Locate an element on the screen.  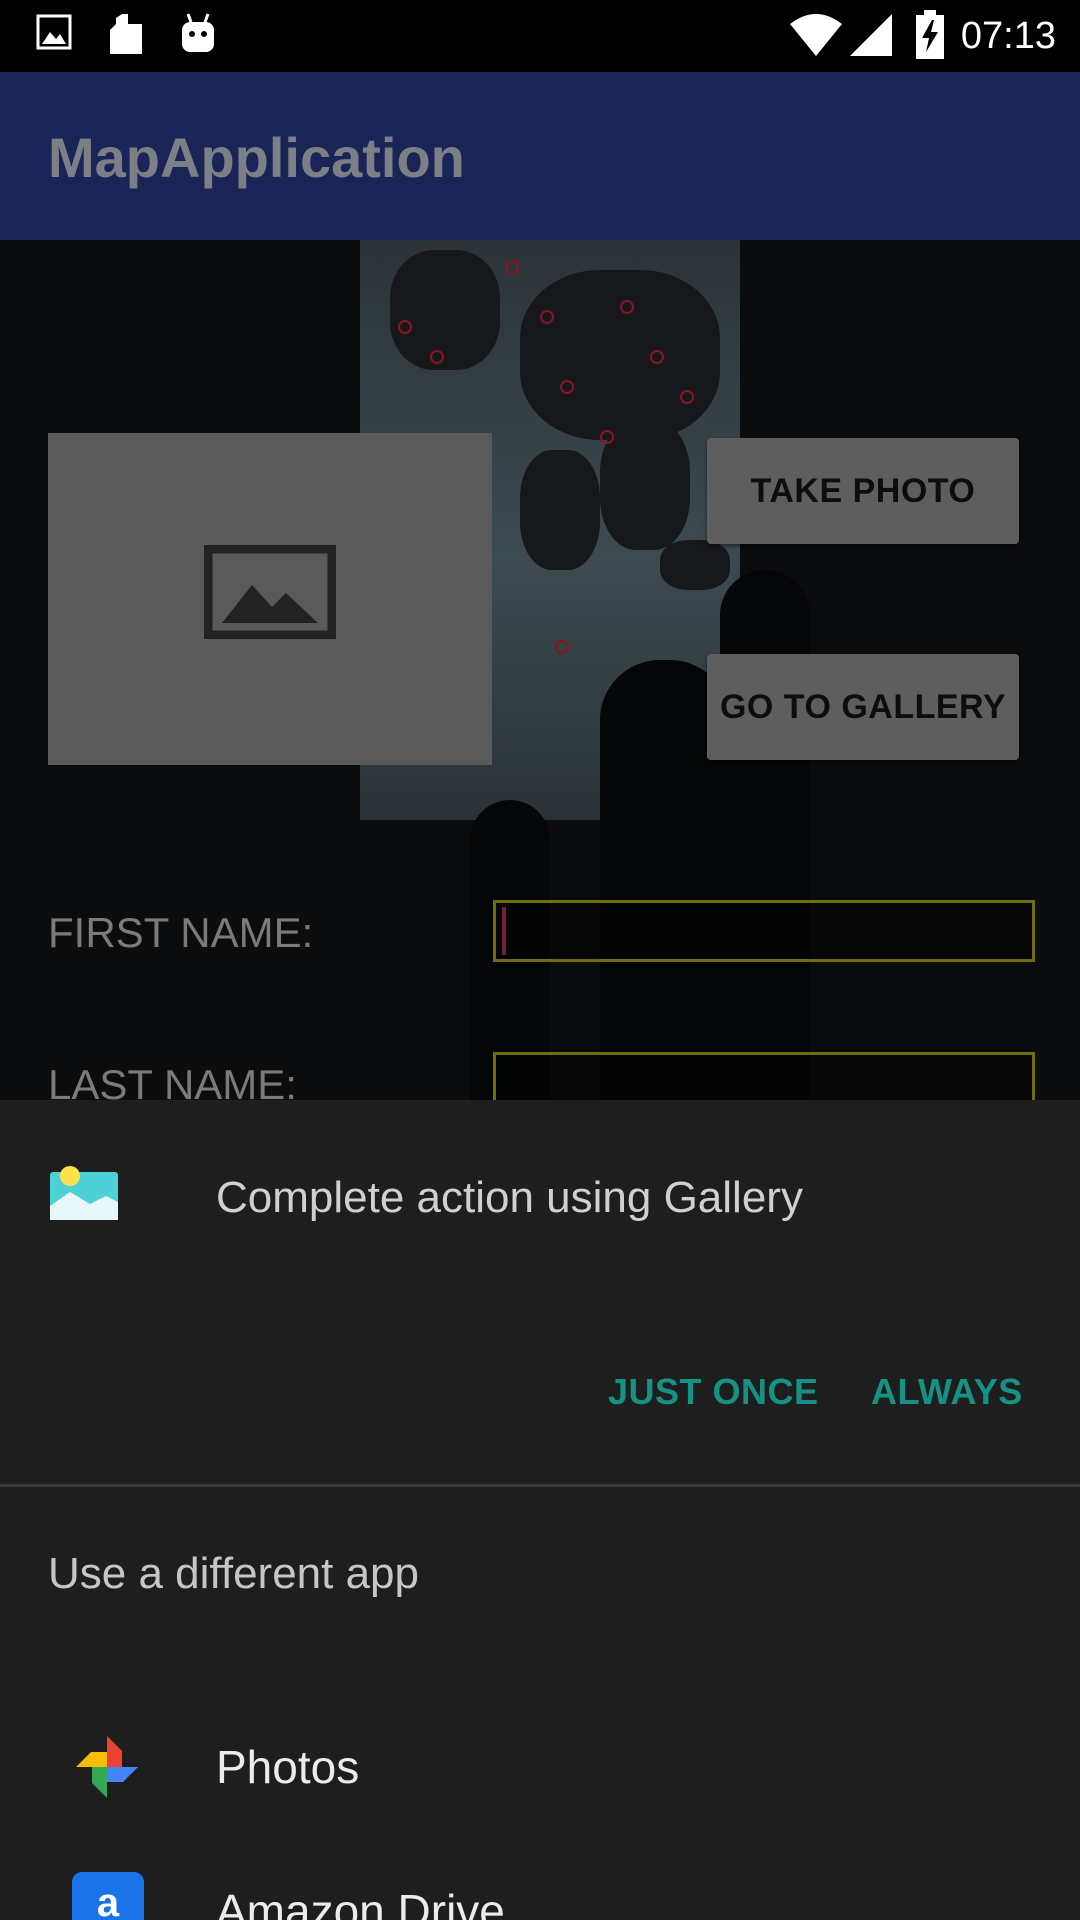
first-name-field is located at coordinates (764, 931).